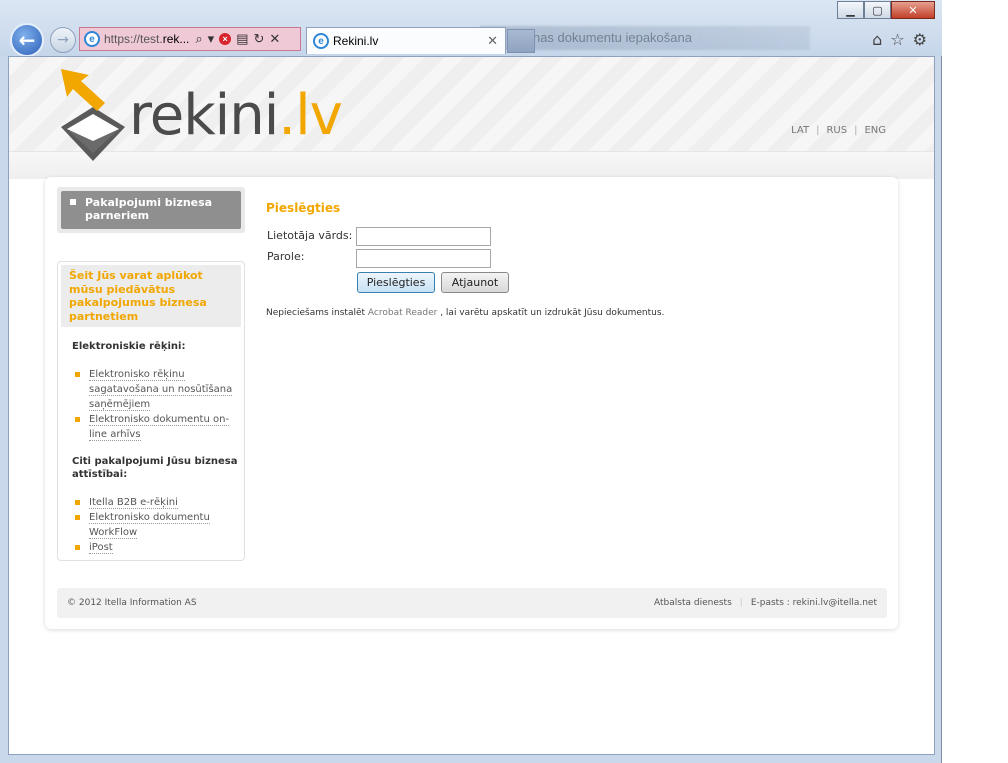 The height and width of the screenshot is (763, 1008). I want to click on service-link: iPost, so click(101, 548).